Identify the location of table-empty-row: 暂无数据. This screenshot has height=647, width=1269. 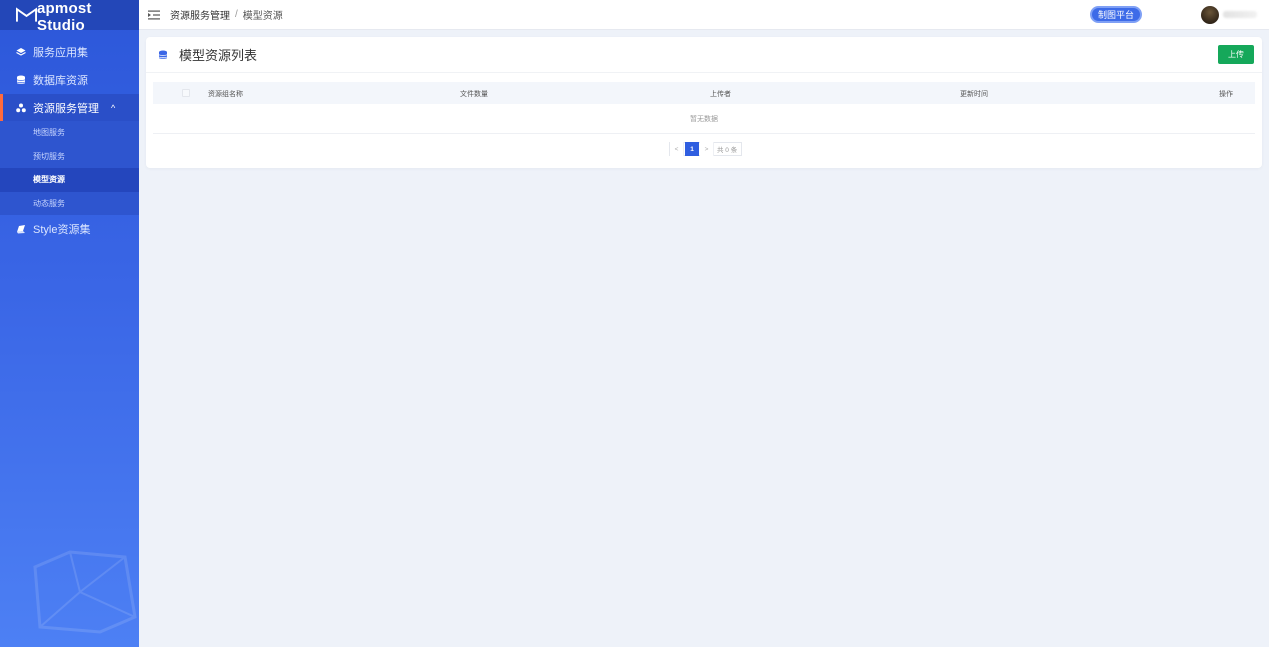
(704, 119).